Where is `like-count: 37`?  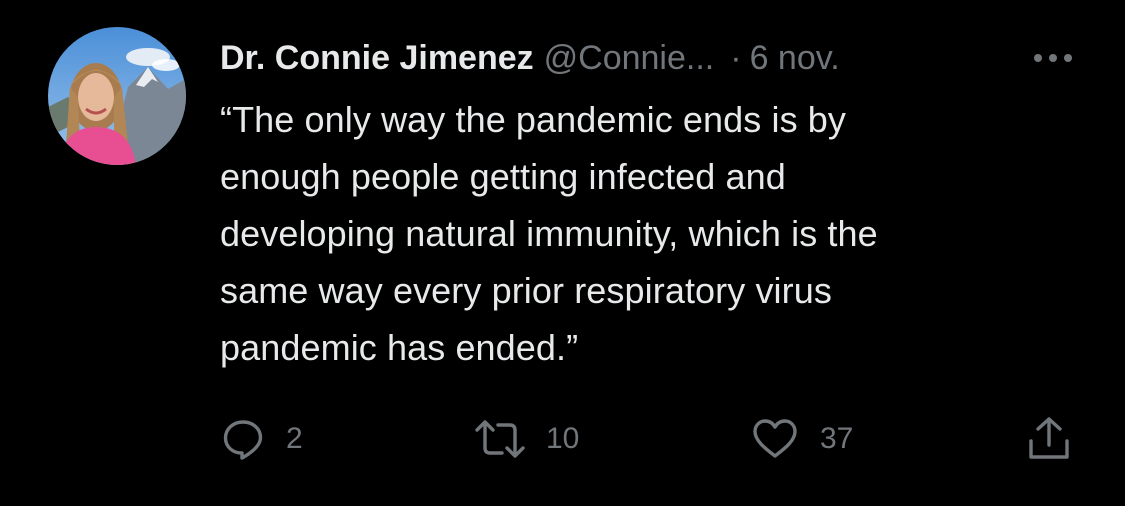 like-count: 37 is located at coordinates (837, 438).